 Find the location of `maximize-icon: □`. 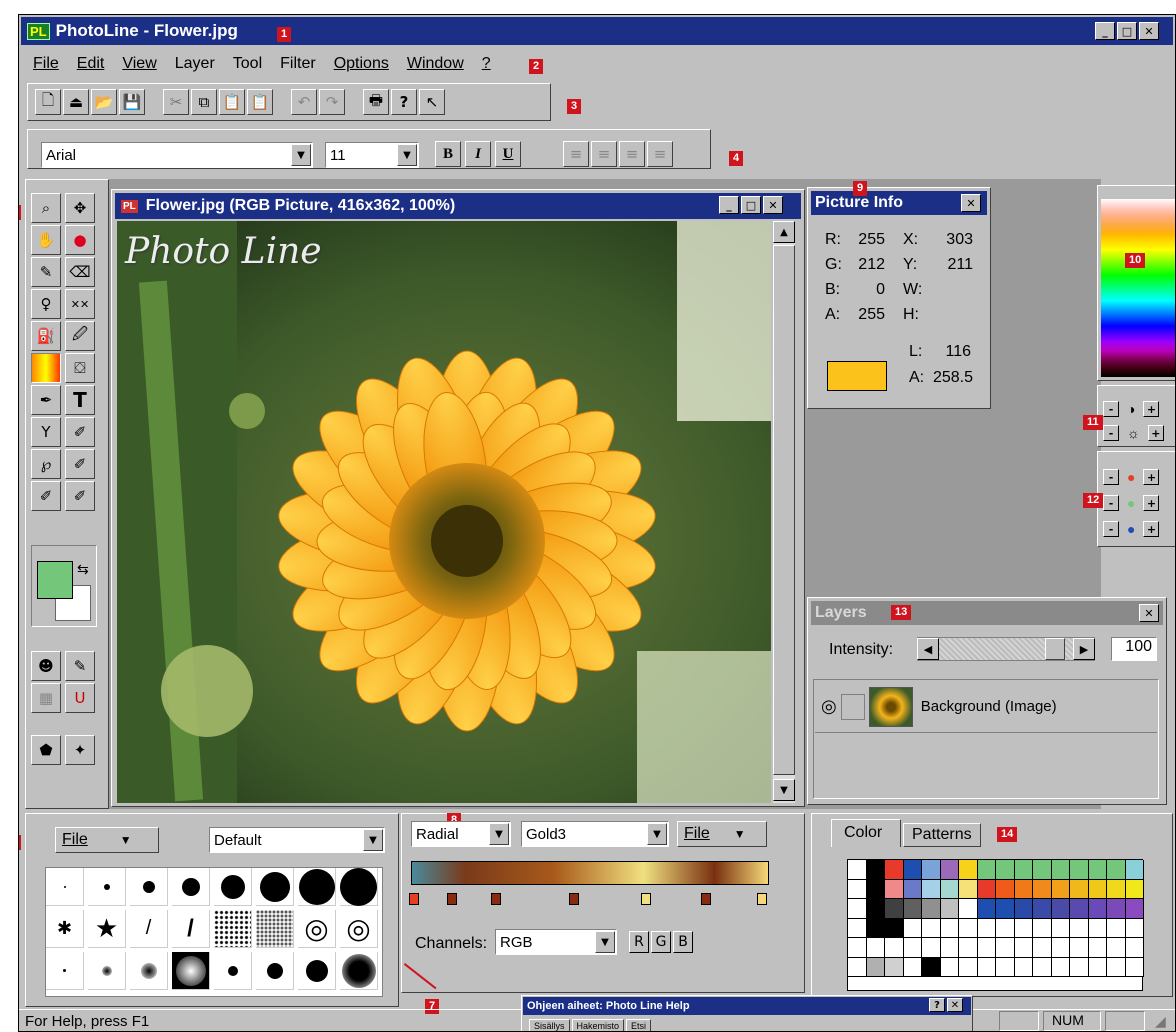

maximize-icon: □ is located at coordinates (751, 205).